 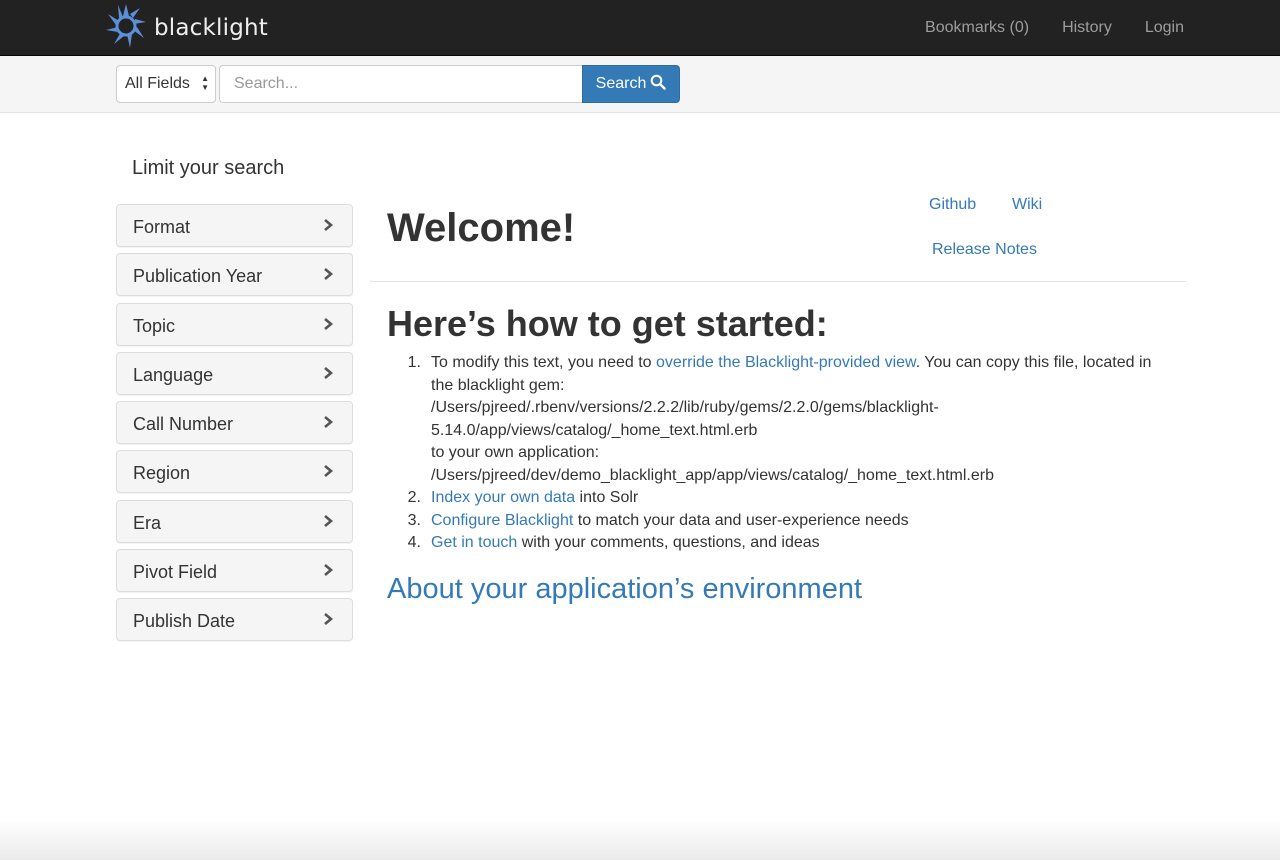 What do you see at coordinates (786, 362) in the screenshot?
I see `override-view-link: override the Blacklight-provided view` at bounding box center [786, 362].